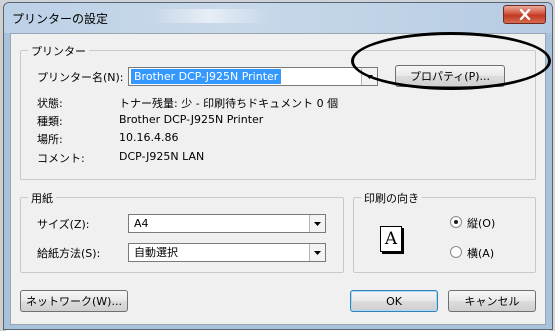  I want to click on window-title: プリンターの設定, so click(60, 19).